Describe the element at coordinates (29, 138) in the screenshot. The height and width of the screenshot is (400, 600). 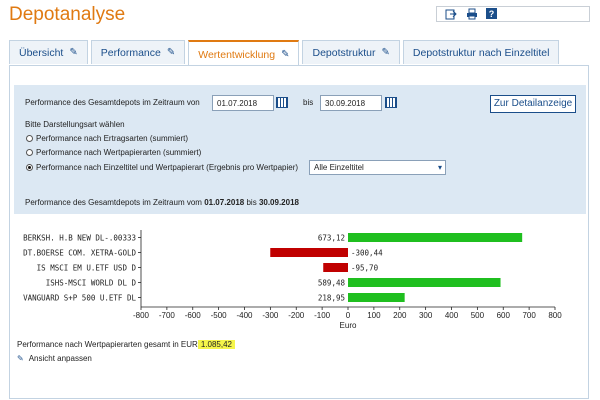
I see `radio-ertragsarten` at that location.